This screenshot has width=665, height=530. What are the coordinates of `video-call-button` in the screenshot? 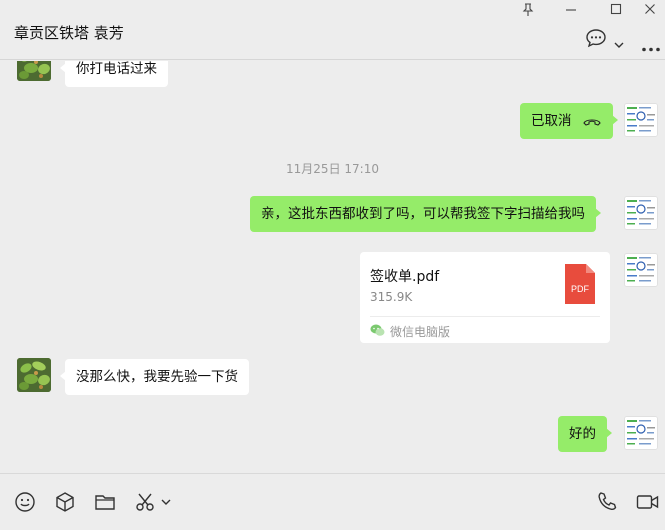 It's located at (648, 502).